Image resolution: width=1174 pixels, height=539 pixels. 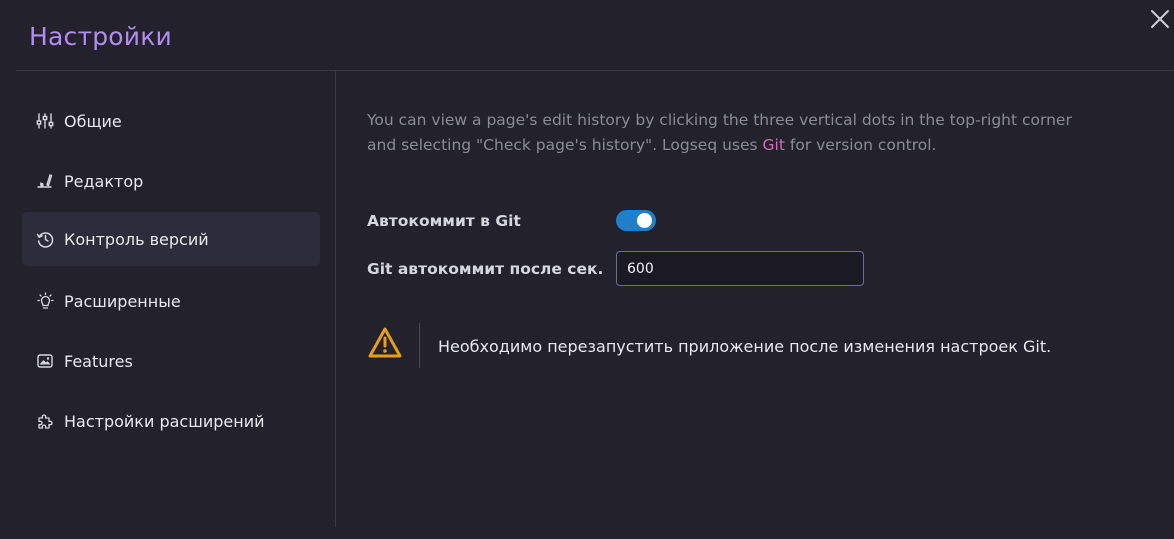 I want to click on sidebar-divider, so click(x=335, y=299).